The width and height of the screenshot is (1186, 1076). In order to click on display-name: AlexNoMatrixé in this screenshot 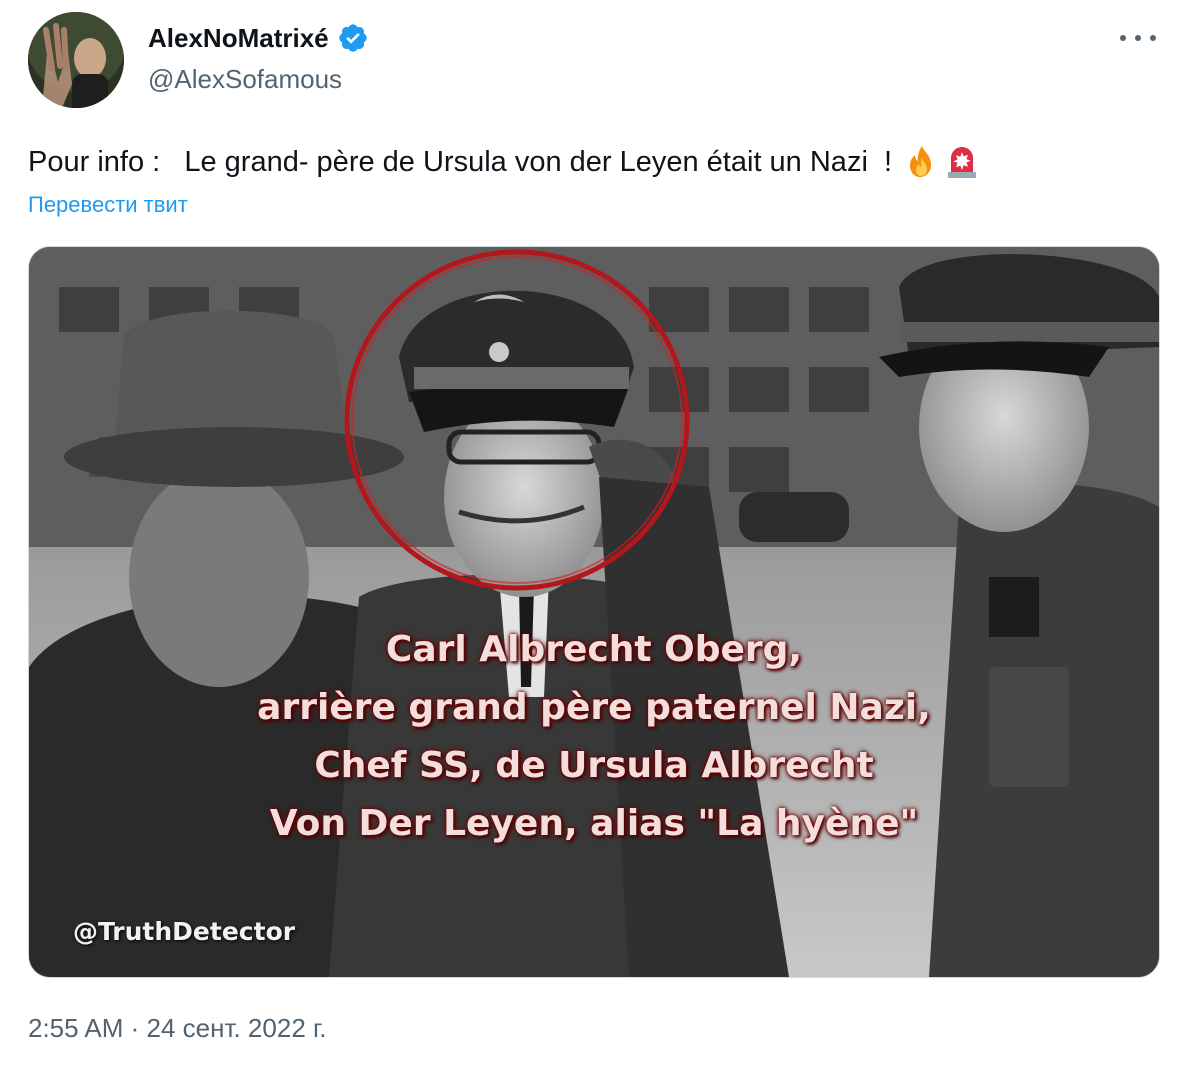, I will do `click(238, 38)`.